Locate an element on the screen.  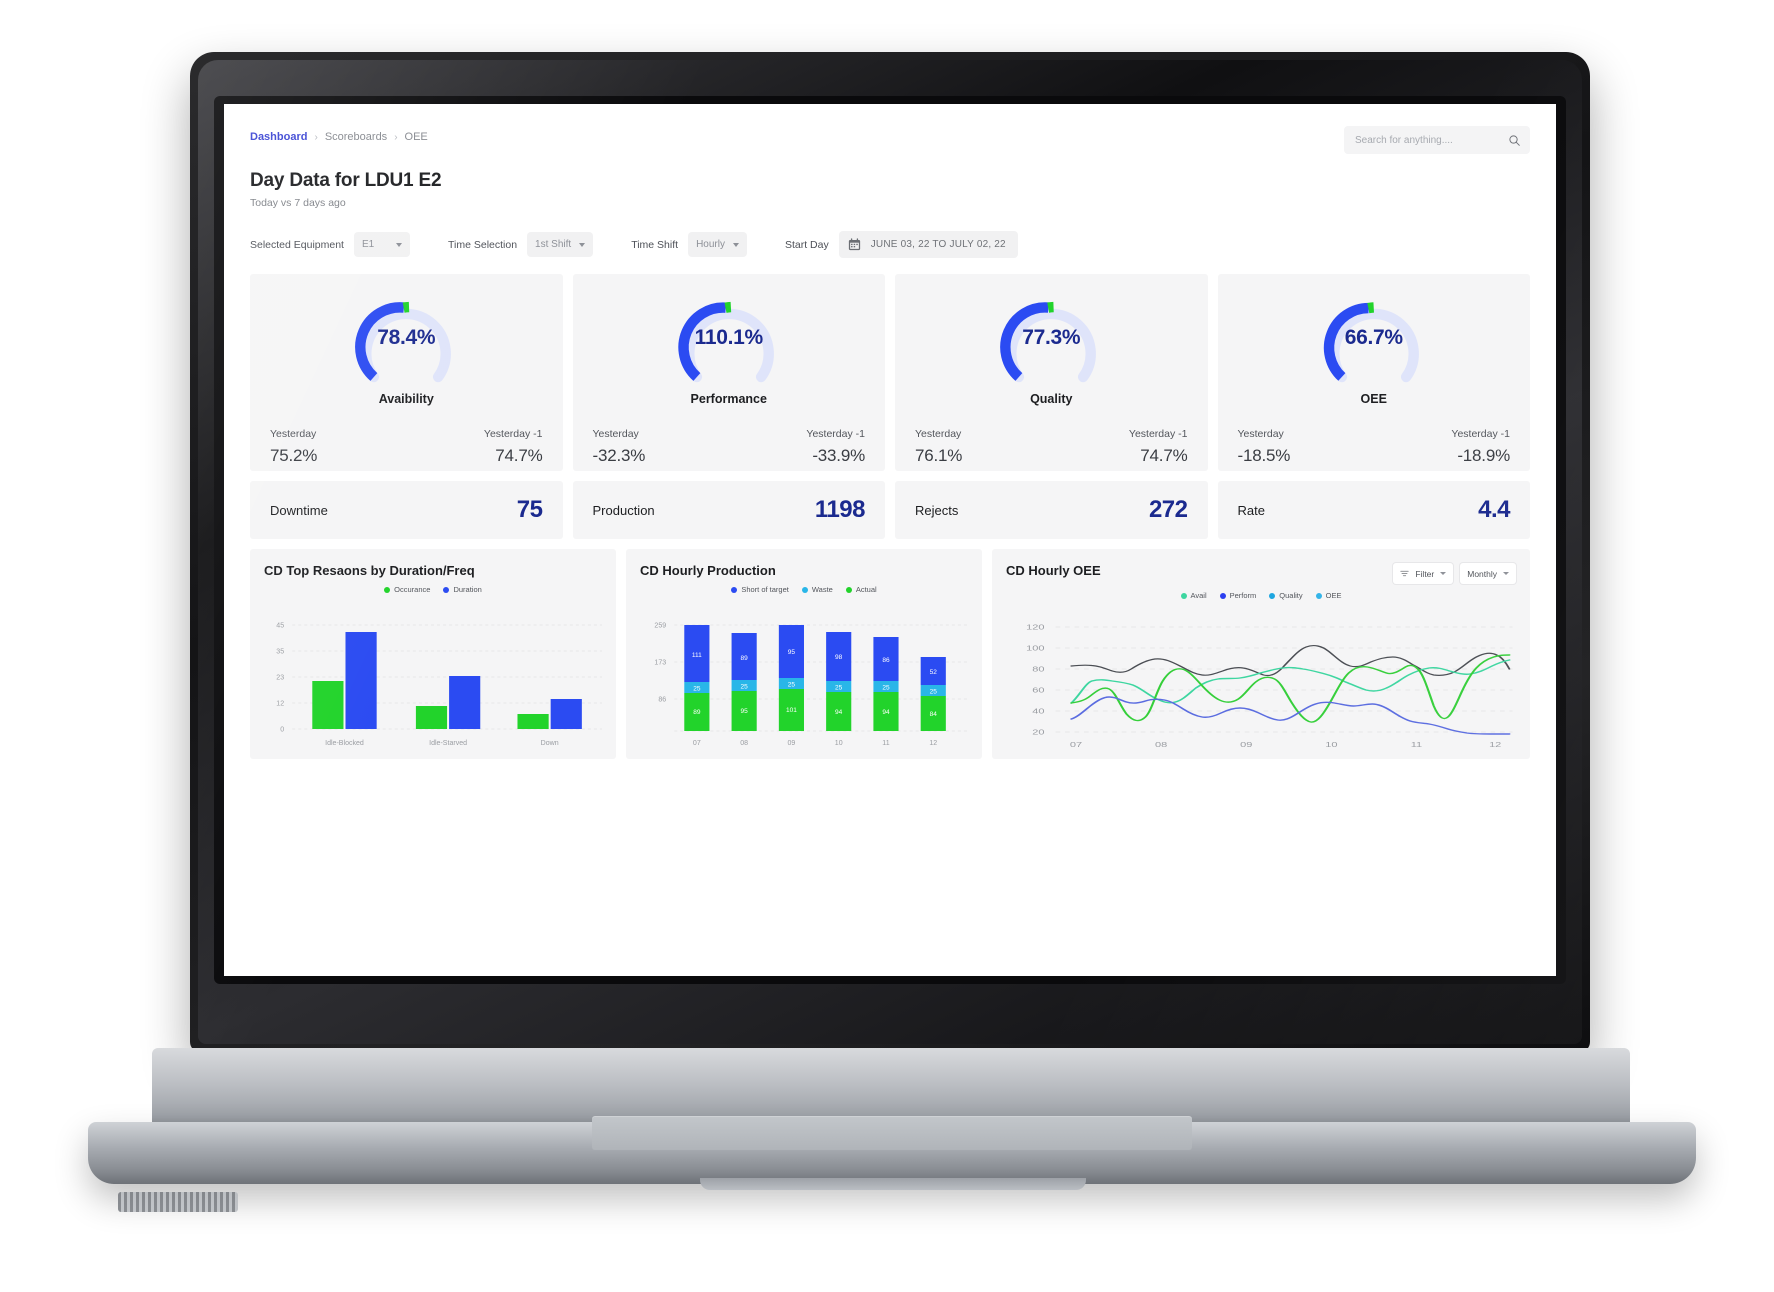
legend-item-avail: Avail is located at coordinates (1193, 595).